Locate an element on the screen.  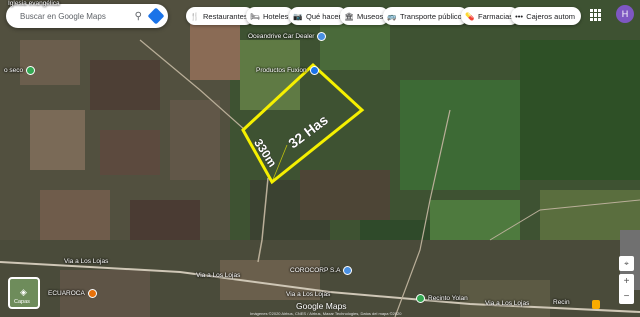
place-ecuaroca: ECUAROCA is located at coordinates (72, 293).